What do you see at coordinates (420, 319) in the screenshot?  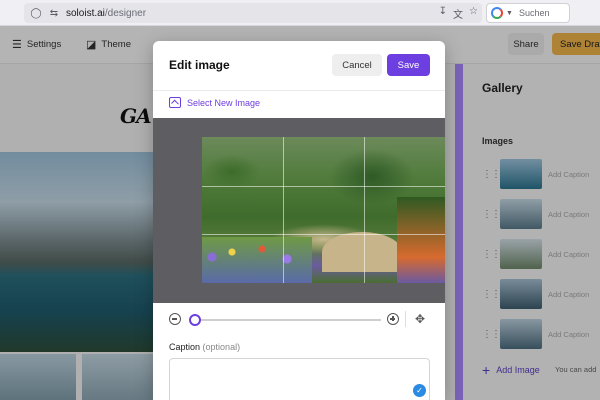 I see `move-icon: ✥` at bounding box center [420, 319].